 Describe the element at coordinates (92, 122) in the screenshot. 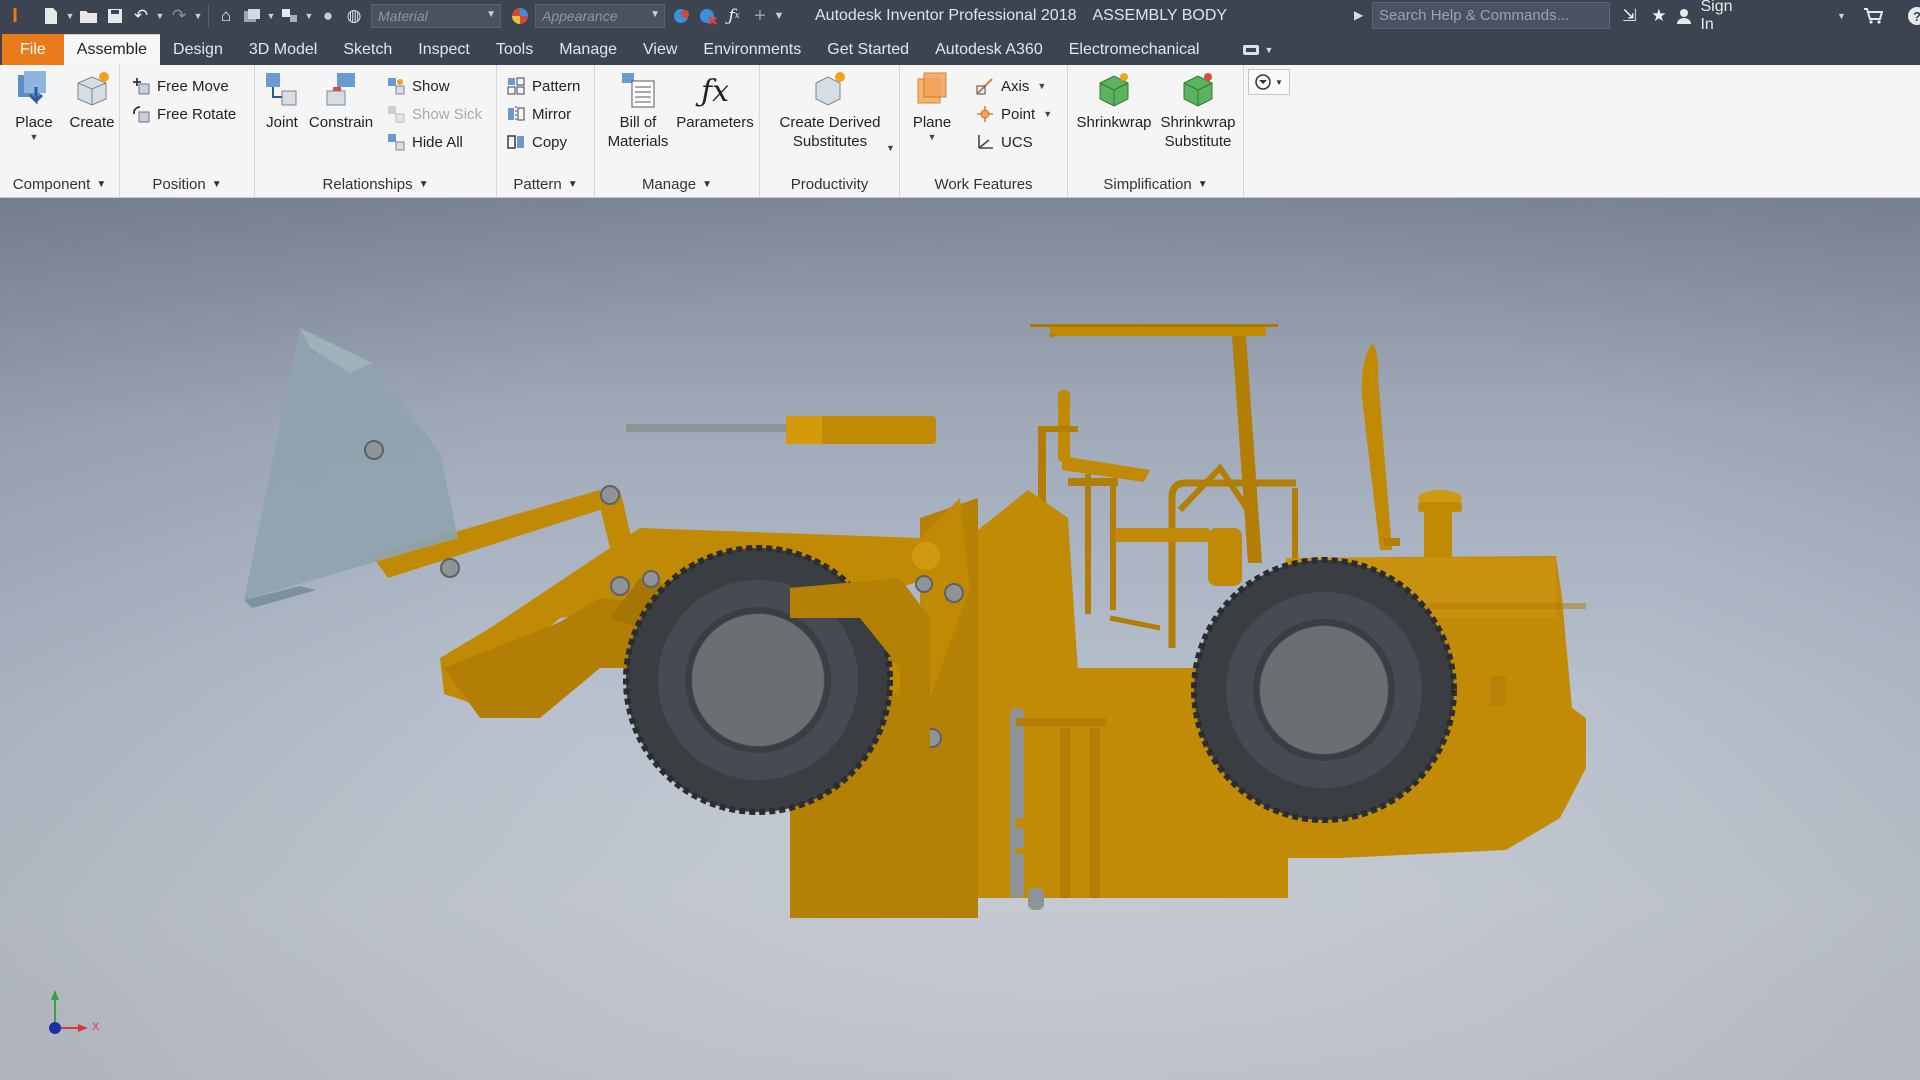

I see `create-label: Create` at that location.